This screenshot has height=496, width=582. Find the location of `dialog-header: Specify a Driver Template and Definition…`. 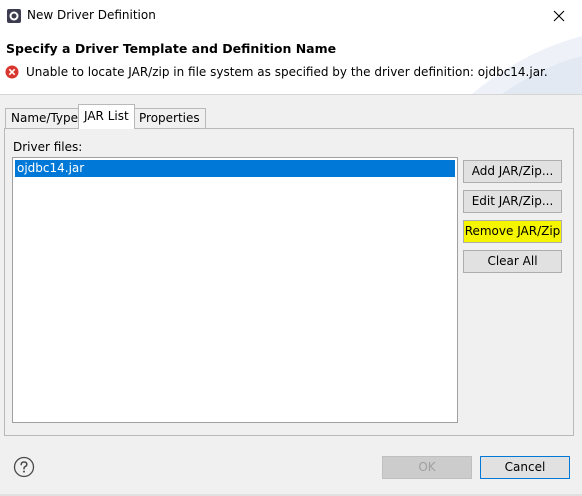

dialog-header: Specify a Driver Template and Definition… is located at coordinates (291, 63).